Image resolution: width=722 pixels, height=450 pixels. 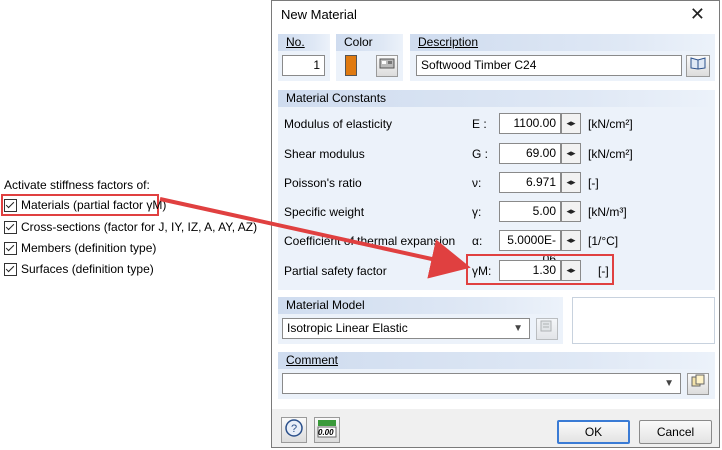 What do you see at coordinates (324, 154) in the screenshot?
I see `shear-modulus-label: Shear modulus` at bounding box center [324, 154].